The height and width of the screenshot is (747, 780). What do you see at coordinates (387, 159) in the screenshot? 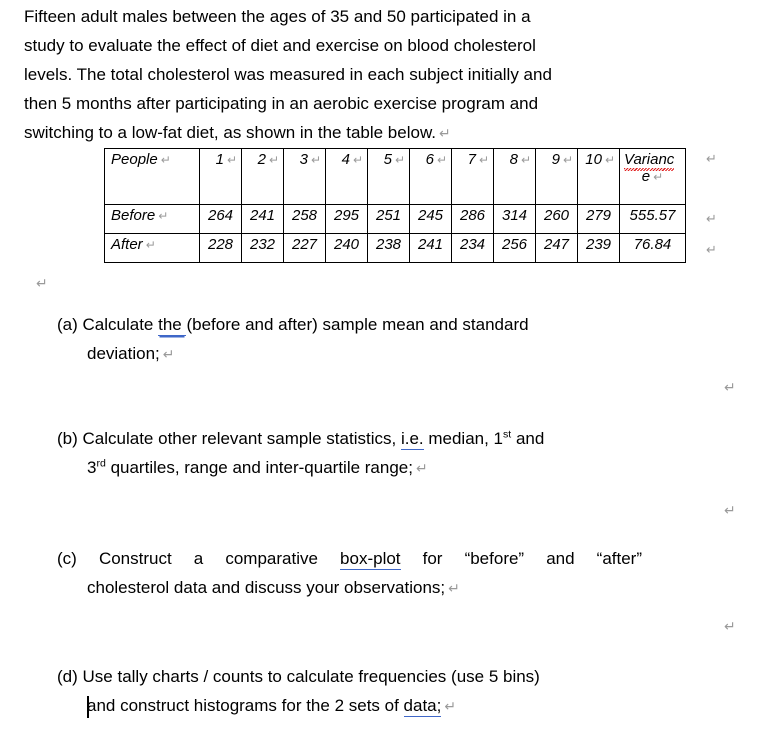
I see `header-person-5-label: 5` at bounding box center [387, 159].